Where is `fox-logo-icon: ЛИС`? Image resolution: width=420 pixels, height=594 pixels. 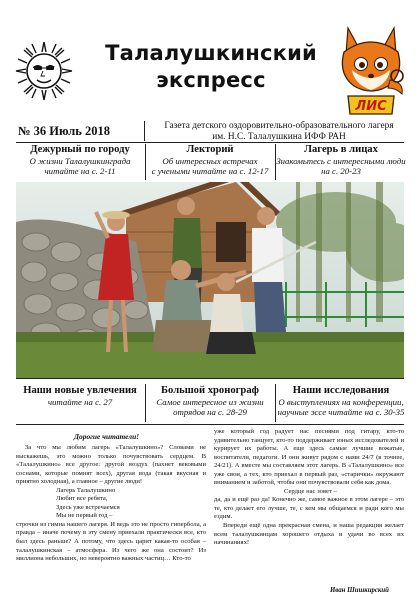 fox-logo-icon: ЛИС is located at coordinates (372, 70).